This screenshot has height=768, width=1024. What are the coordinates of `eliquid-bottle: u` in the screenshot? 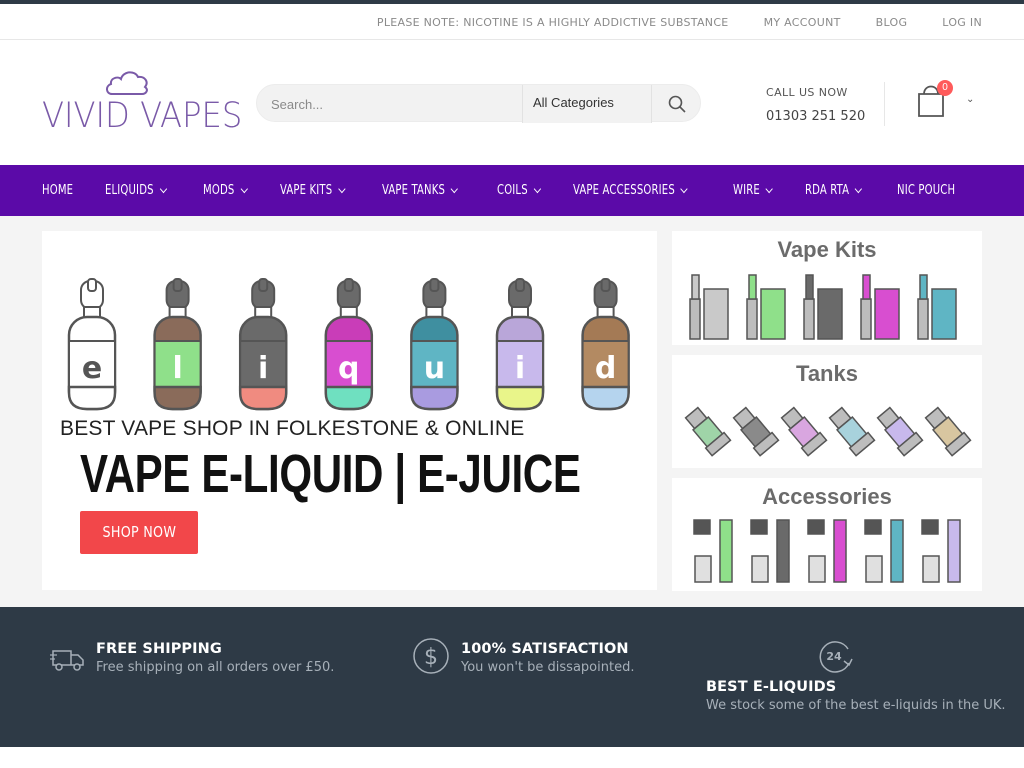 It's located at (434, 344).